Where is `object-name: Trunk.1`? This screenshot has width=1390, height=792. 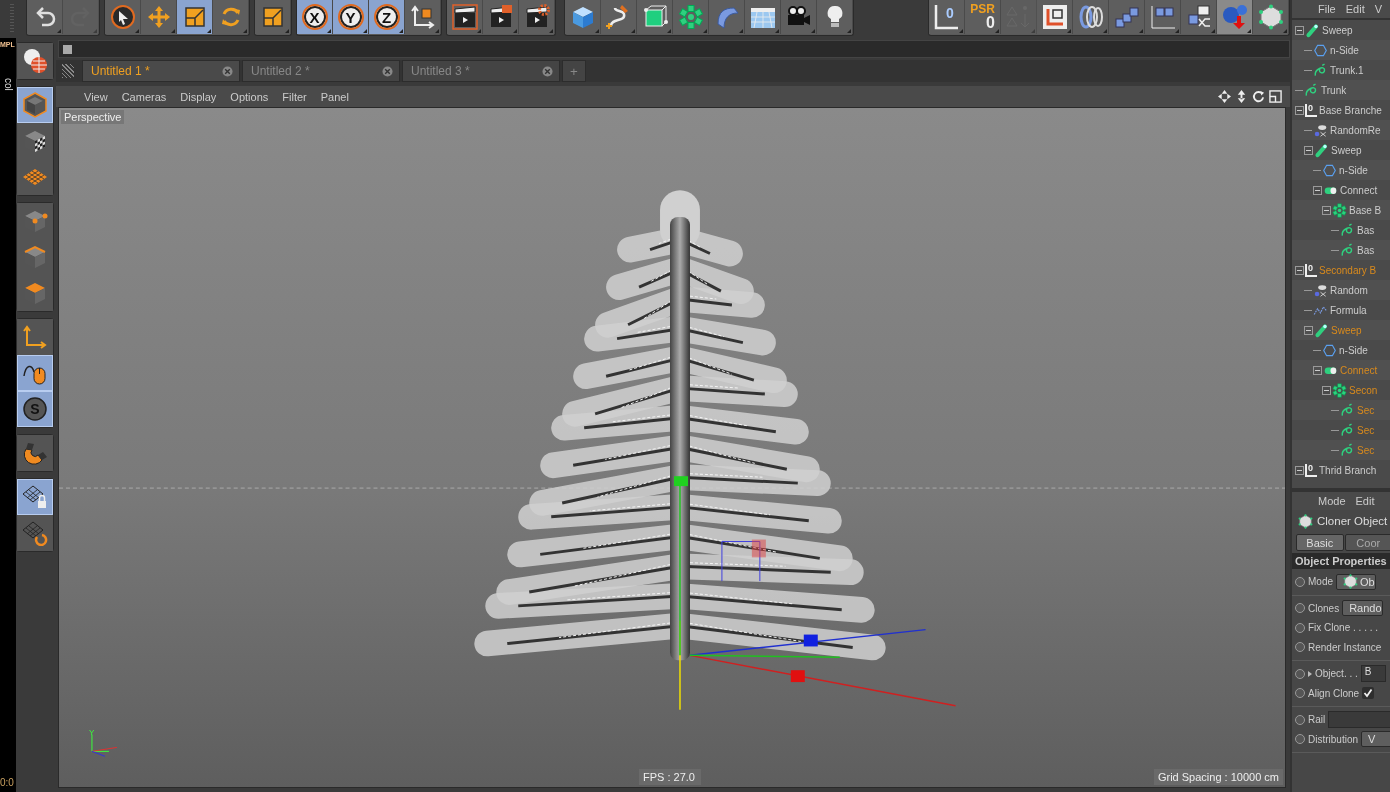
object-name: Trunk.1 is located at coordinates (1346, 70).